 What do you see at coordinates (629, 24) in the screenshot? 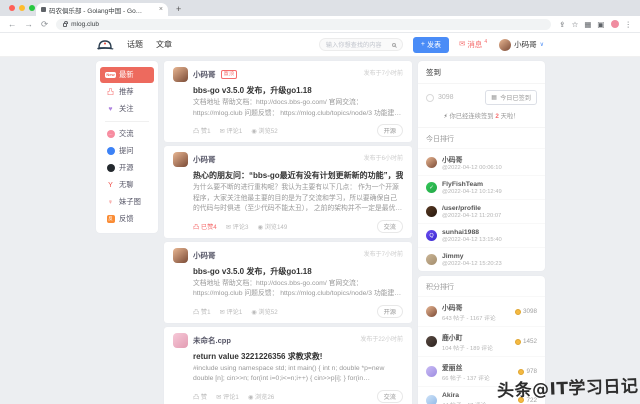
I see `browser-menu-icon: ⋮` at bounding box center [629, 24].